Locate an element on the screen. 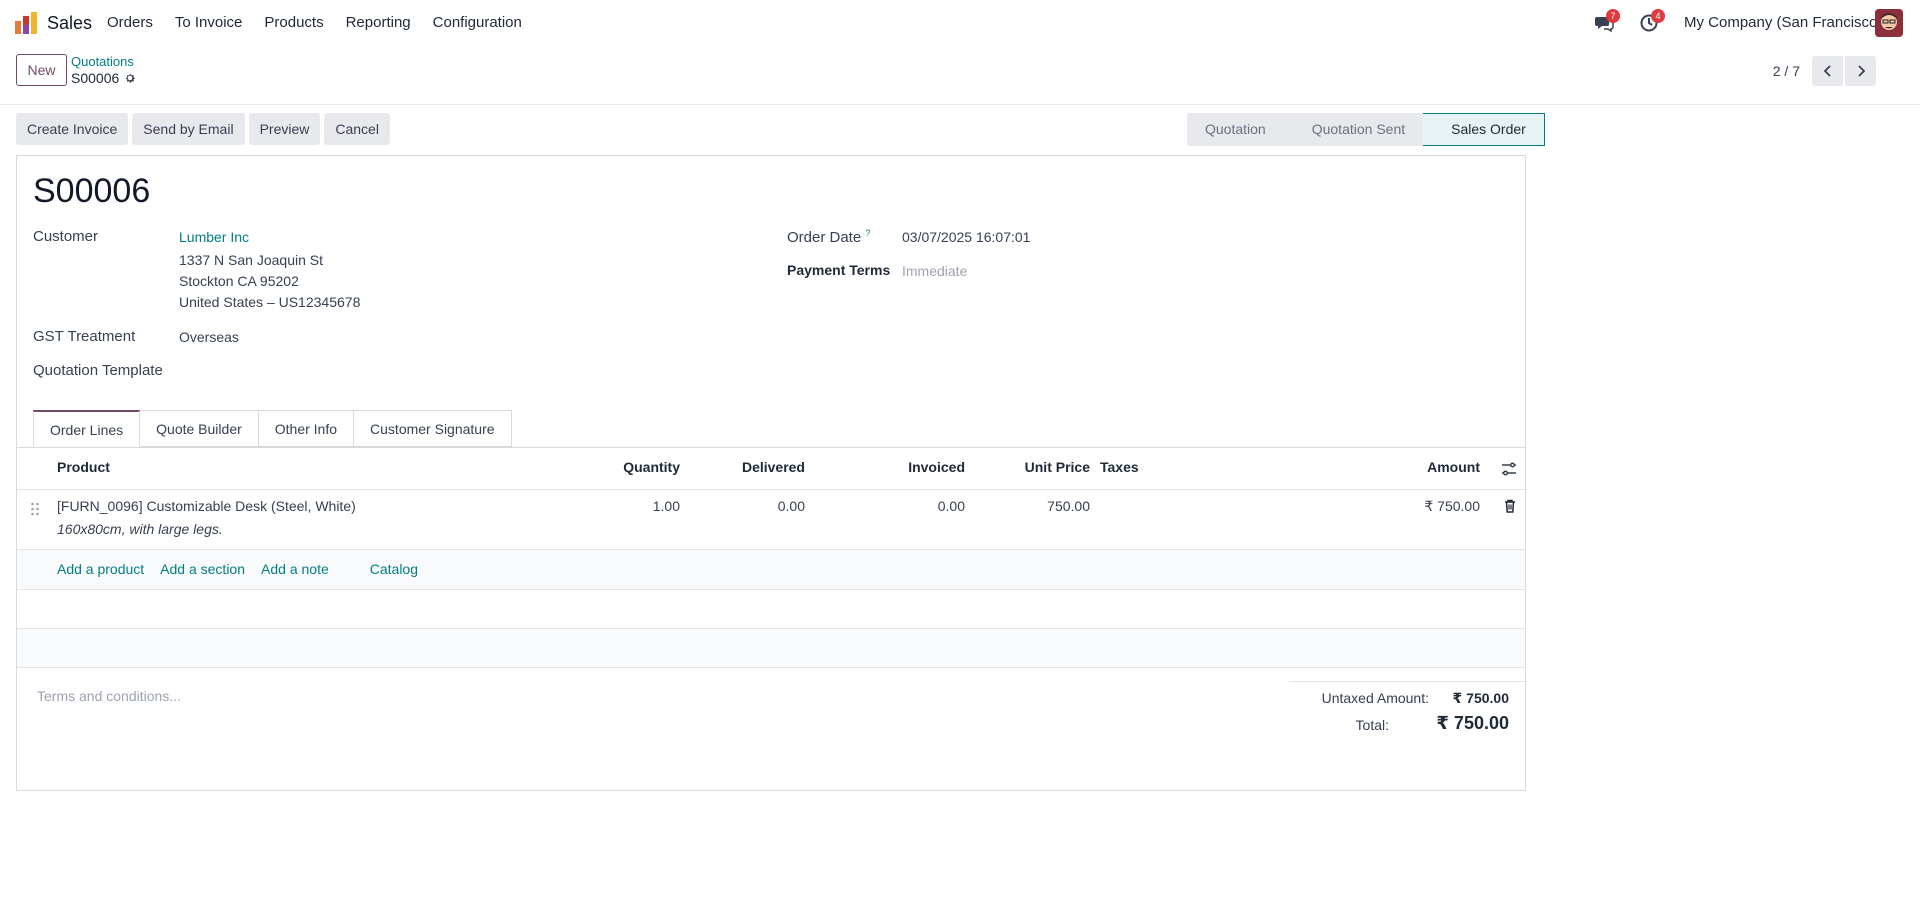  messages-button: 7 is located at coordinates (1607, 22).